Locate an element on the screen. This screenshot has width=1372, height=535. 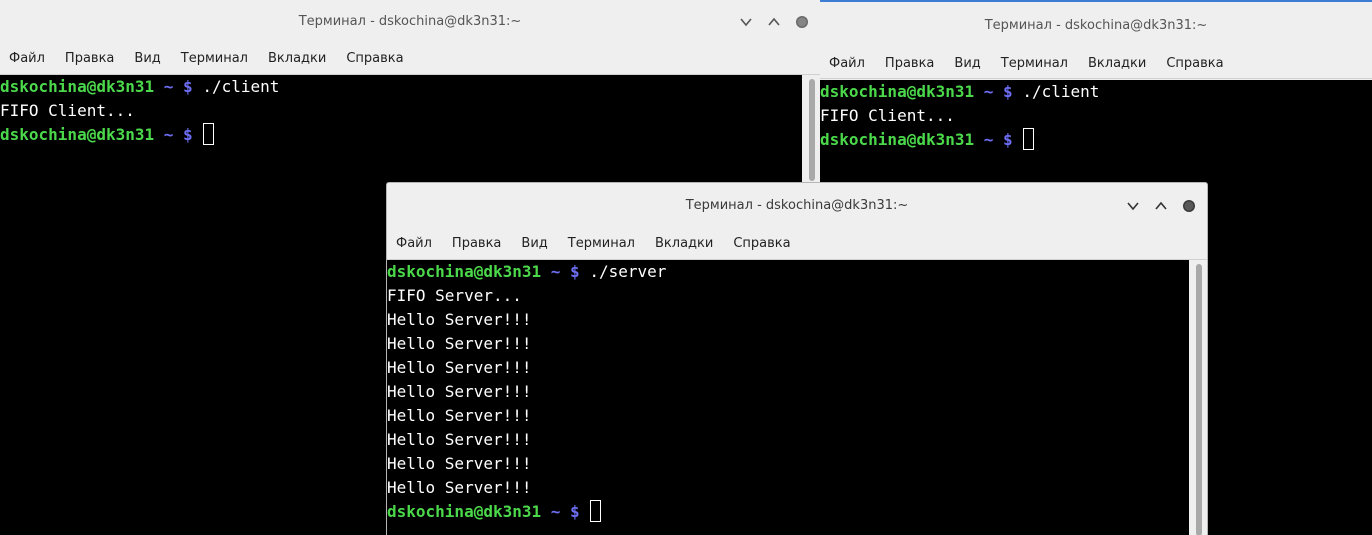
command-text: ./server is located at coordinates (628, 271).